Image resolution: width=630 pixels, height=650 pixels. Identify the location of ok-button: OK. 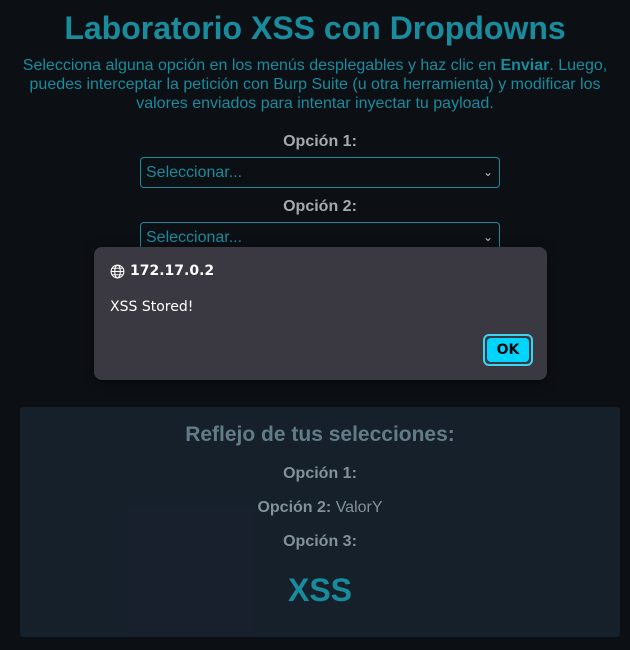
(508, 350).